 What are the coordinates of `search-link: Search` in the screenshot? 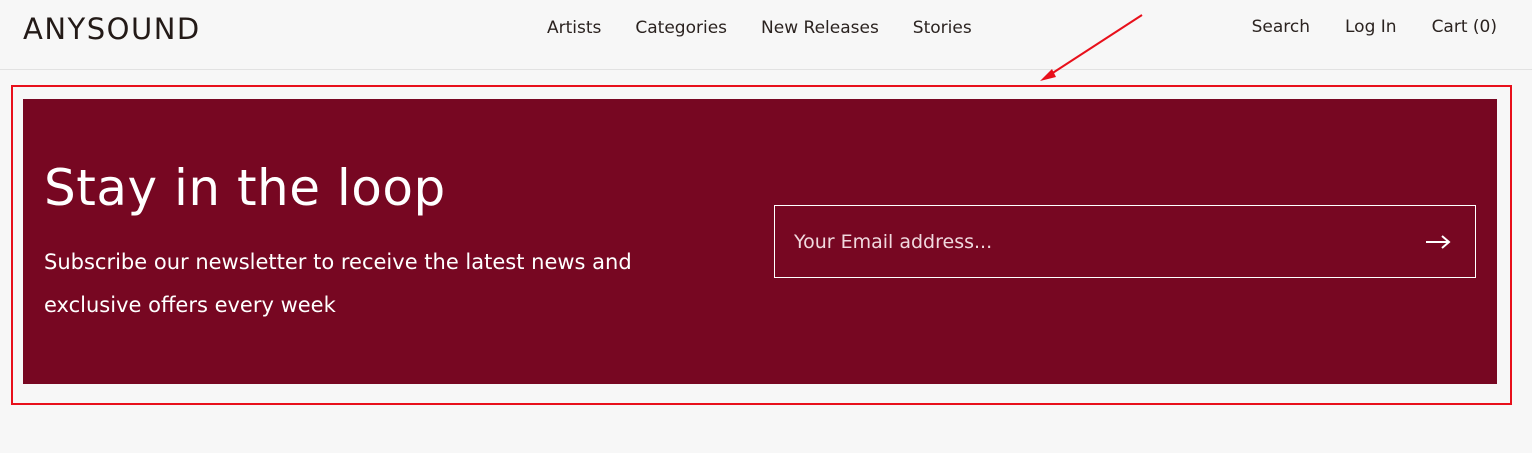 It's located at (1281, 27).